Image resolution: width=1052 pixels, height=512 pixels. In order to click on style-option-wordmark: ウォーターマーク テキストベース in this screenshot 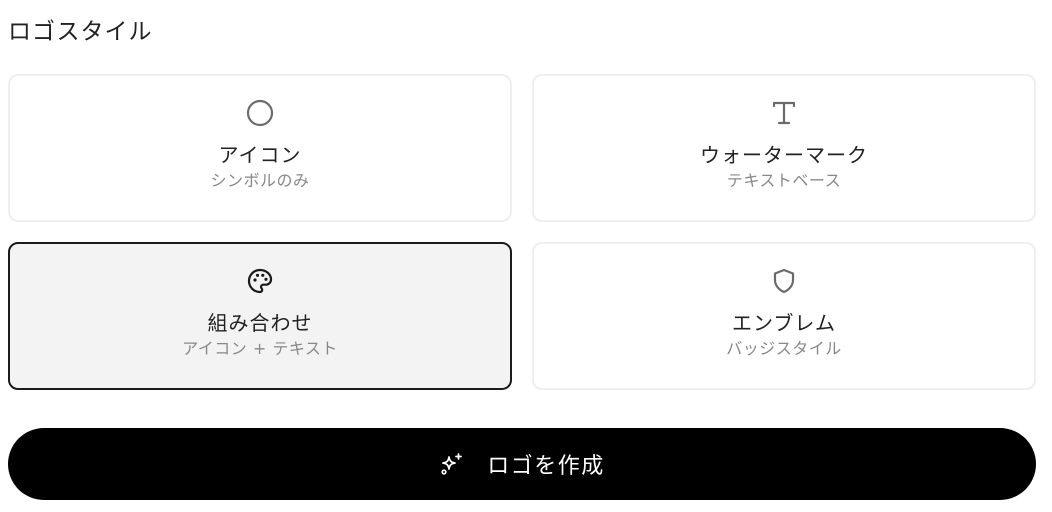, I will do `click(784, 148)`.